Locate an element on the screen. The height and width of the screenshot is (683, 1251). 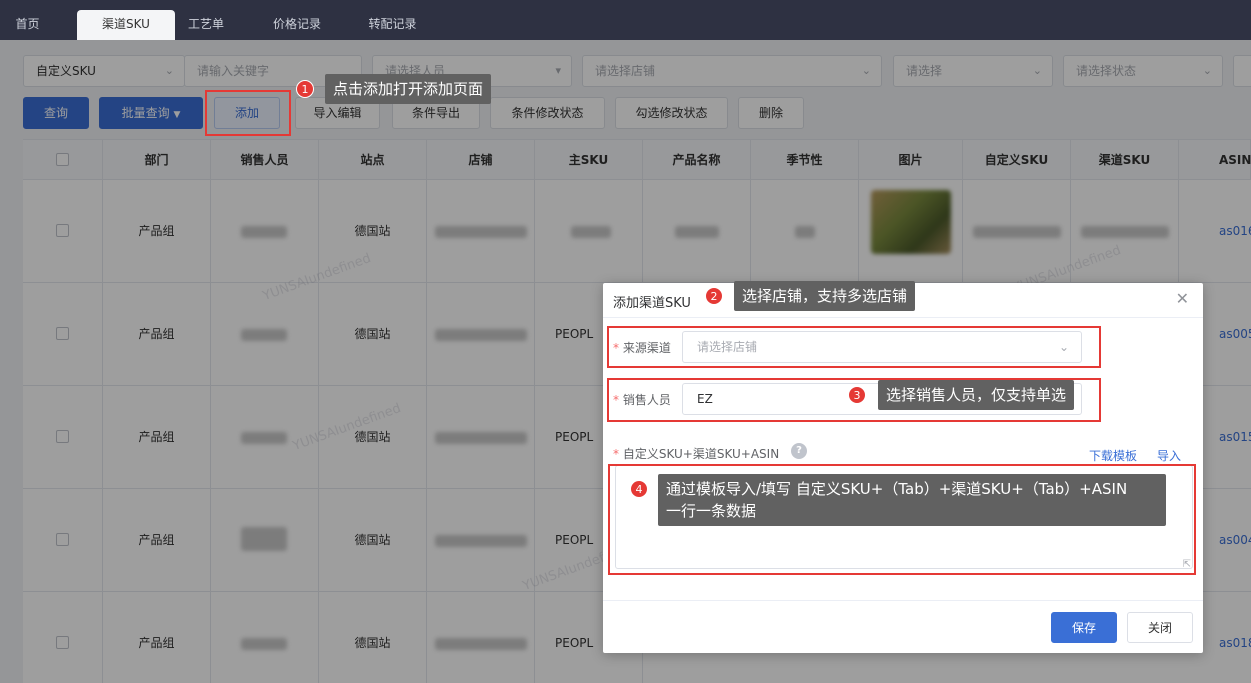
annotation-callout-4-line1: 通过模板导入/填写 自定义SKU+（Tab）+渠道SKU+（Tab）+ASIN is located at coordinates (897, 489).